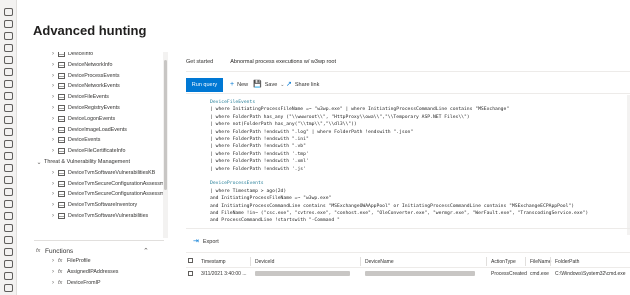 The image size is (630, 295). What do you see at coordinates (8, 168) in the screenshot?
I see `vulnerability-icon` at bounding box center [8, 168].